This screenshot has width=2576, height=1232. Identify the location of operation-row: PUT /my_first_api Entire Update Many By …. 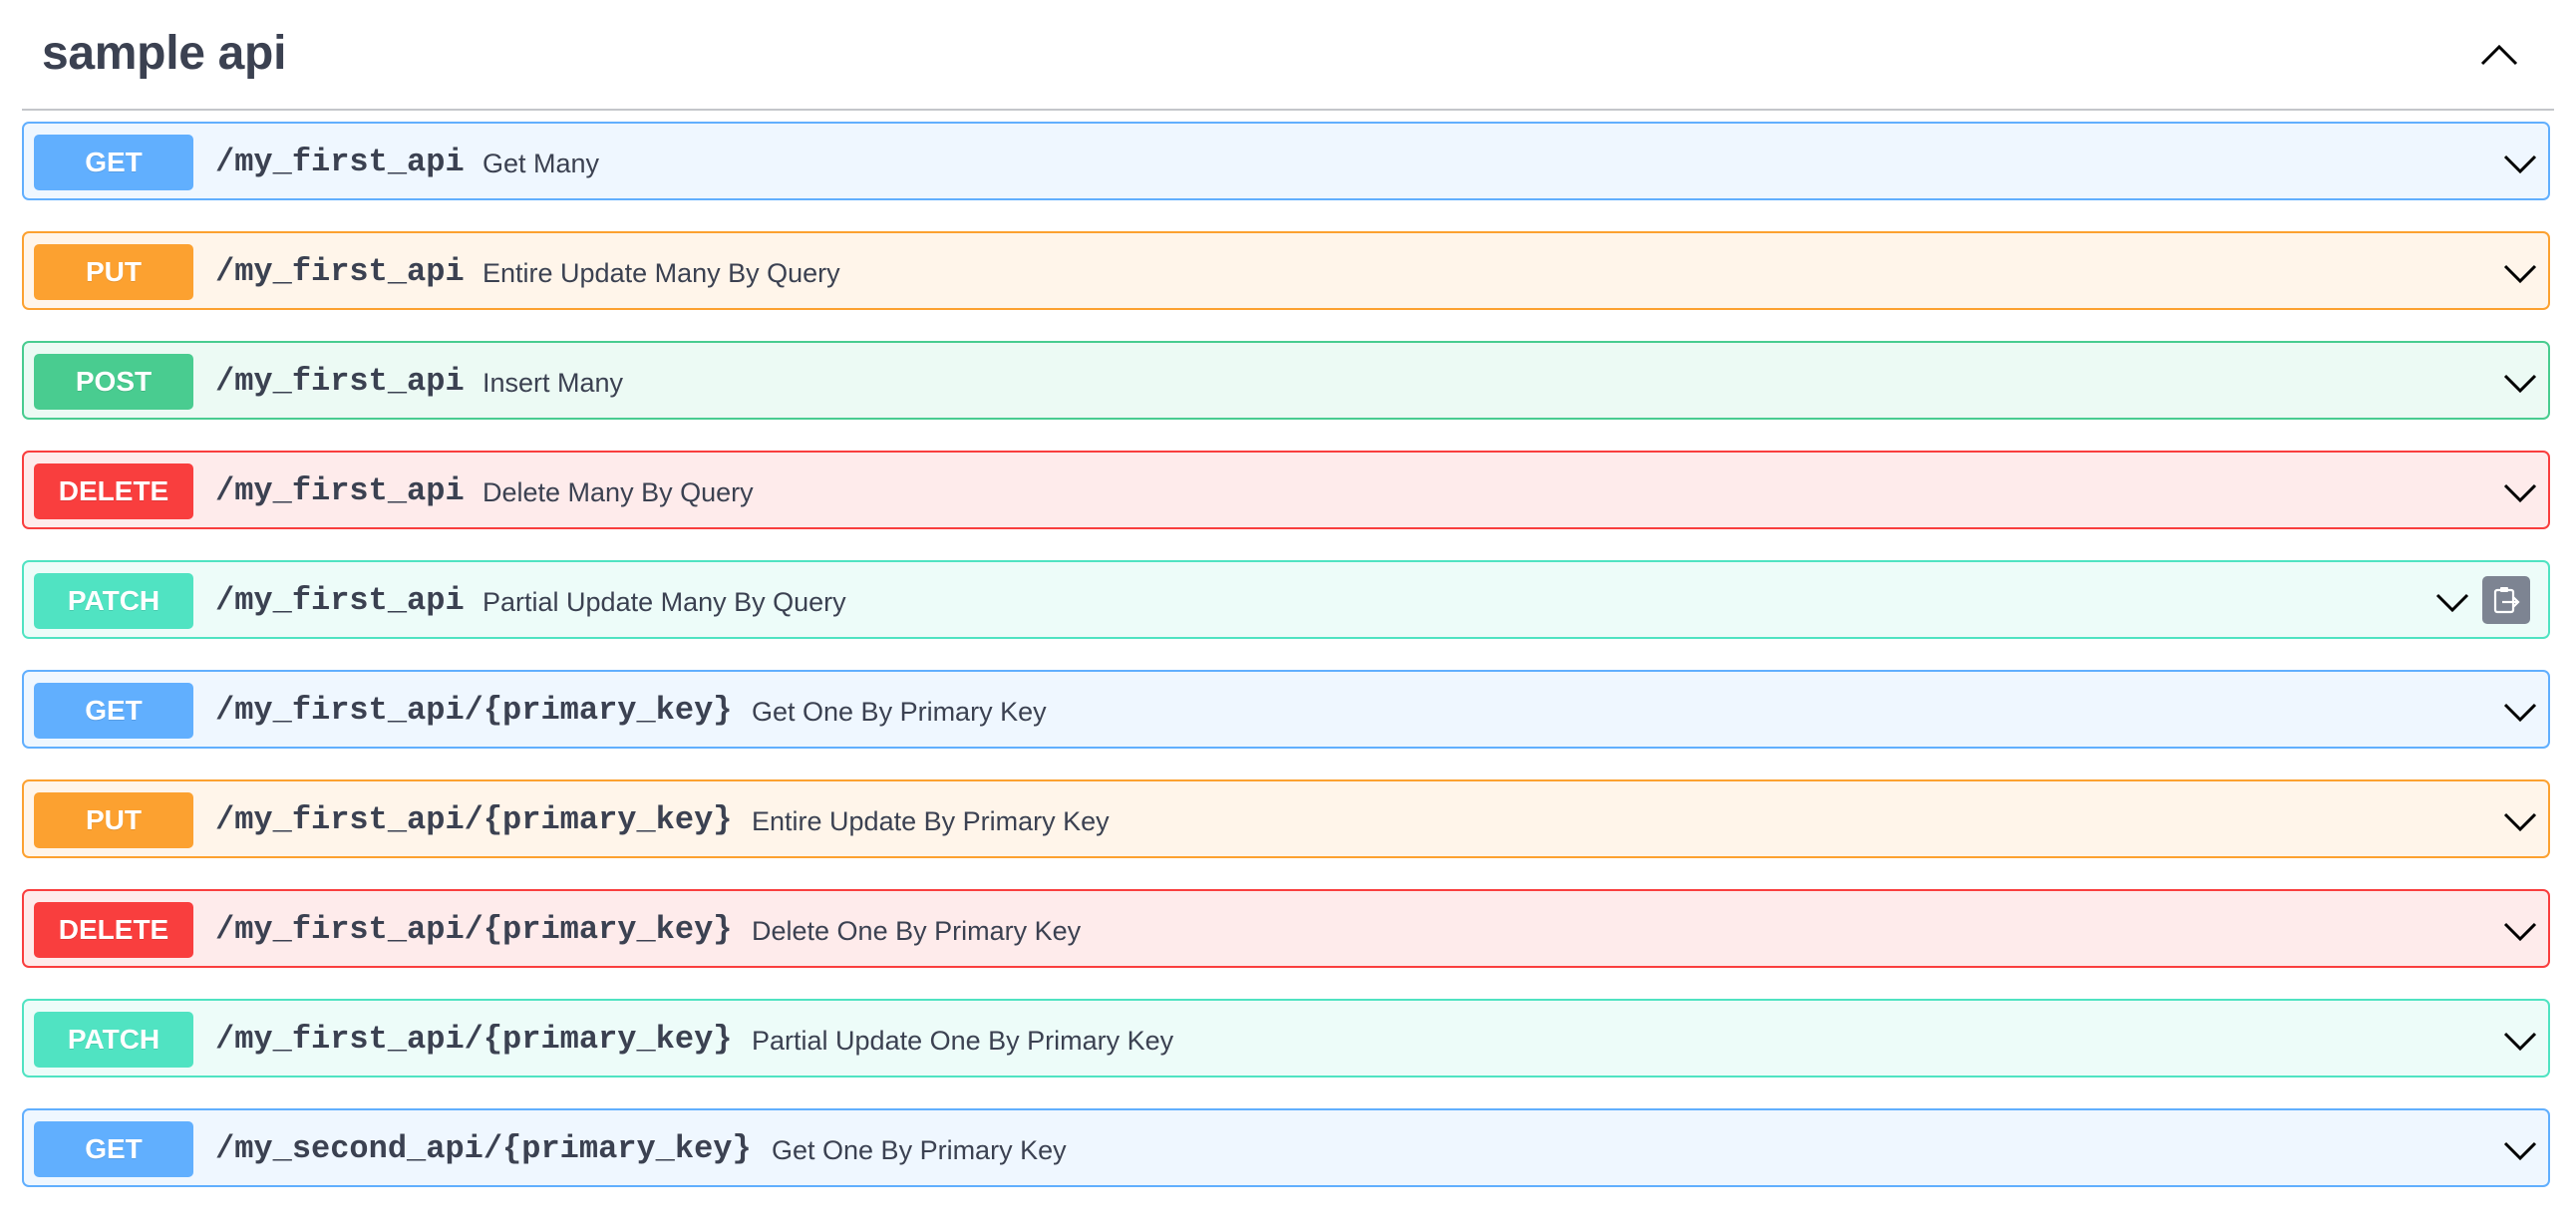
(1286, 270).